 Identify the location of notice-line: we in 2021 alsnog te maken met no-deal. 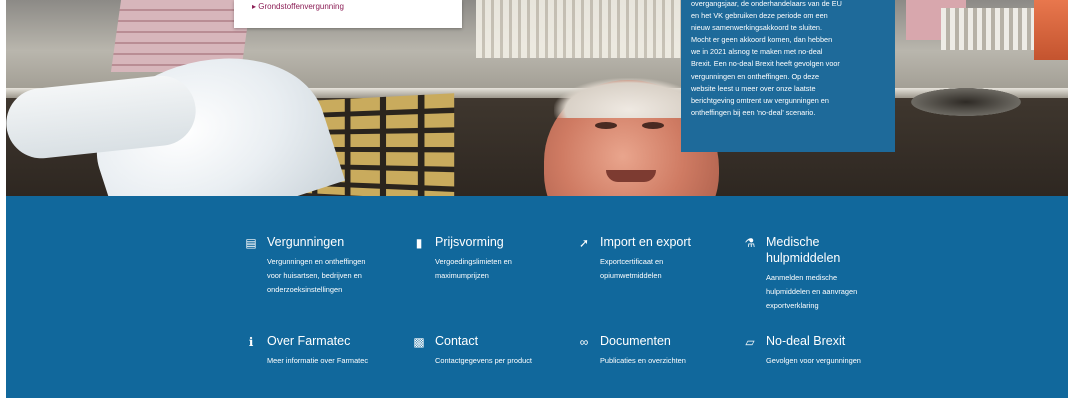
(757, 52).